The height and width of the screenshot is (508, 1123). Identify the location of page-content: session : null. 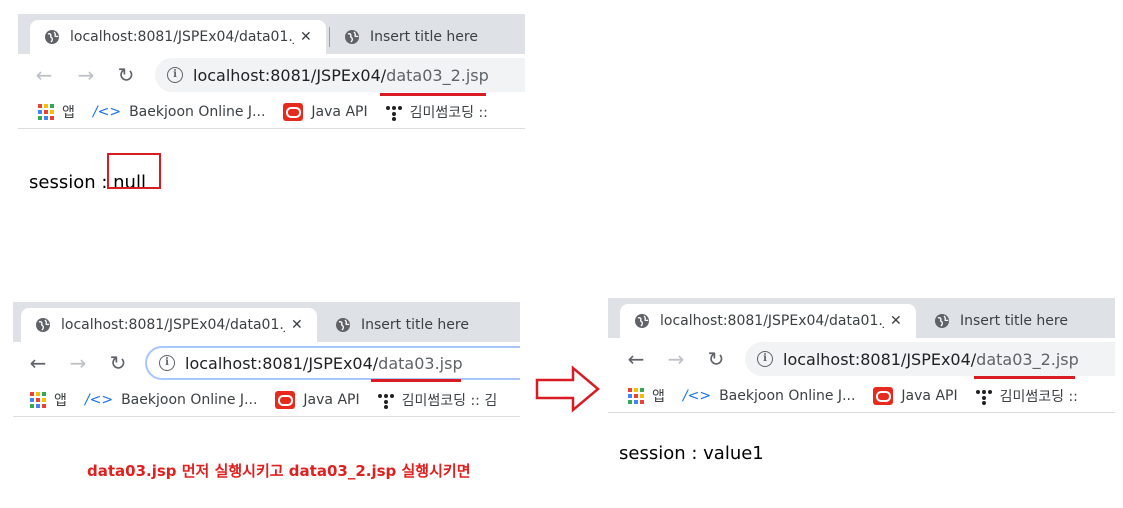
(271, 161).